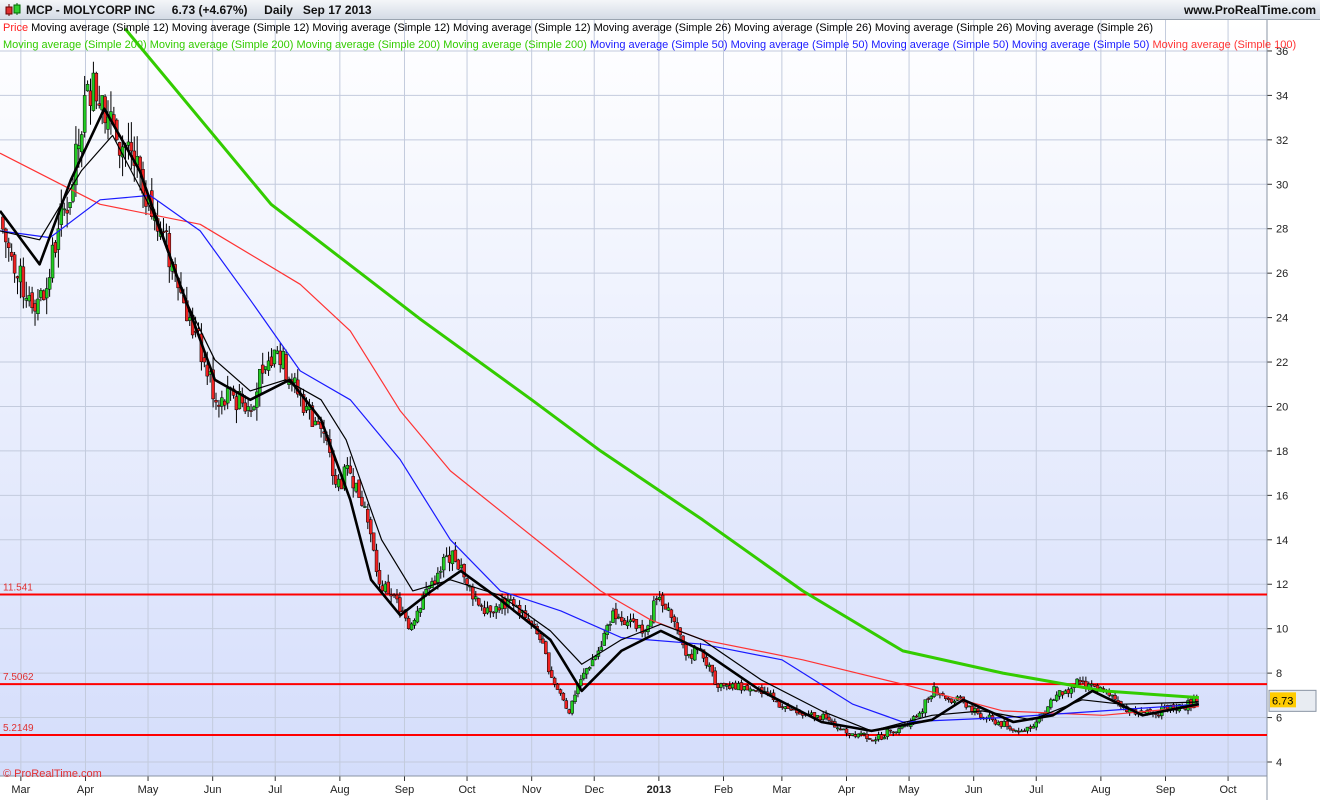 The image size is (1320, 800). I want to click on y-tick-label: 8, so click(1279, 674).